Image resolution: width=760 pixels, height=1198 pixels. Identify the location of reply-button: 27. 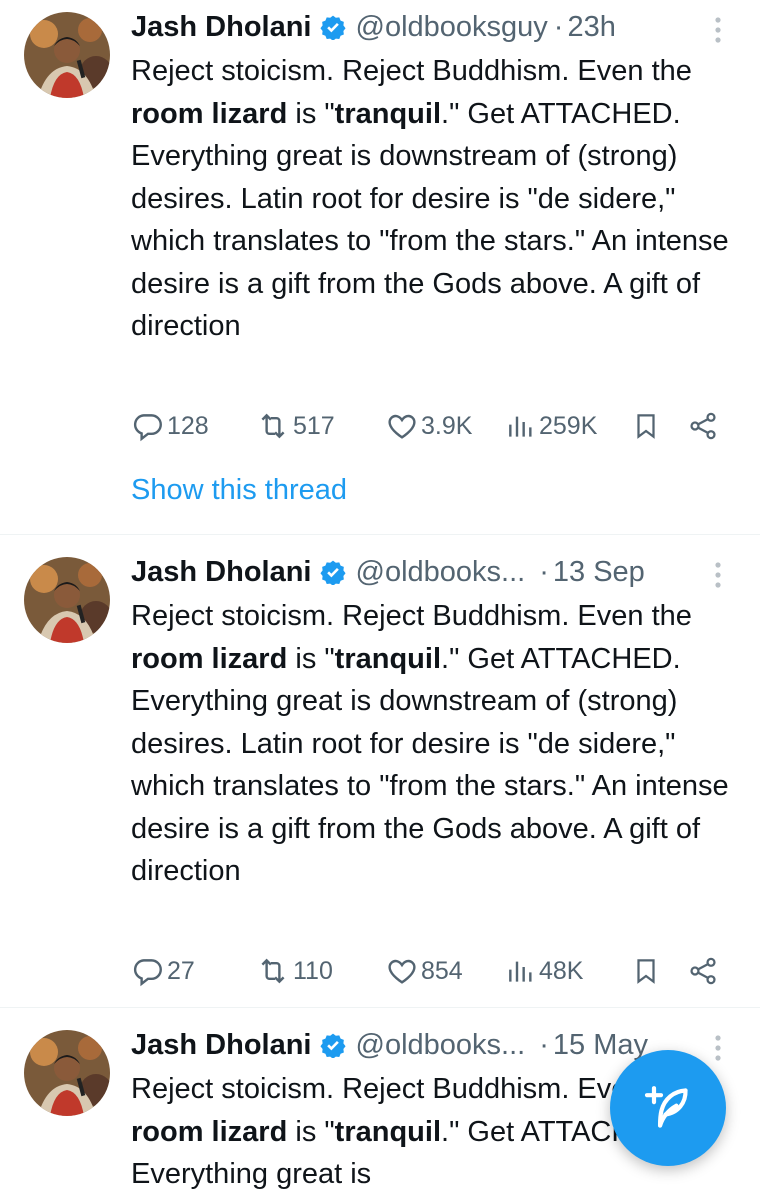
(163, 971).